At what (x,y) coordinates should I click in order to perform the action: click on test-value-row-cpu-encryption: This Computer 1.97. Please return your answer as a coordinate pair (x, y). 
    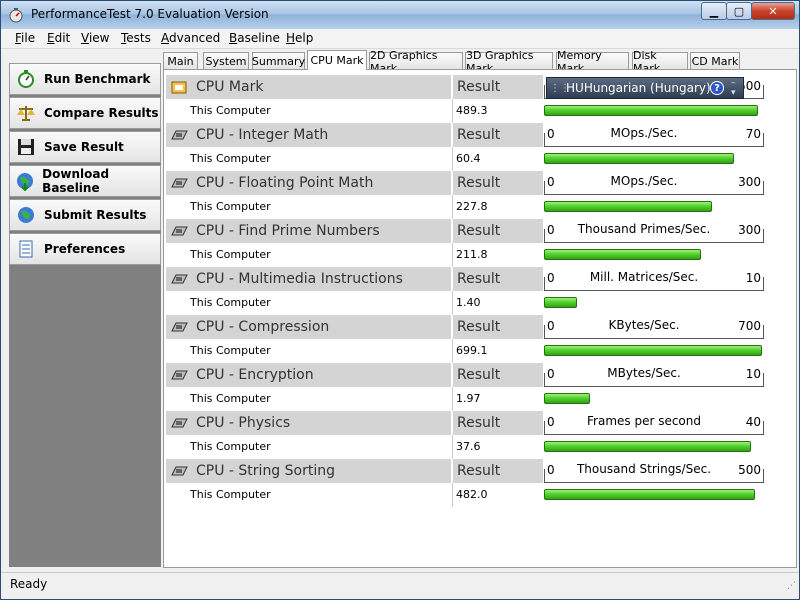
    Looking at the image, I should click on (355, 399).